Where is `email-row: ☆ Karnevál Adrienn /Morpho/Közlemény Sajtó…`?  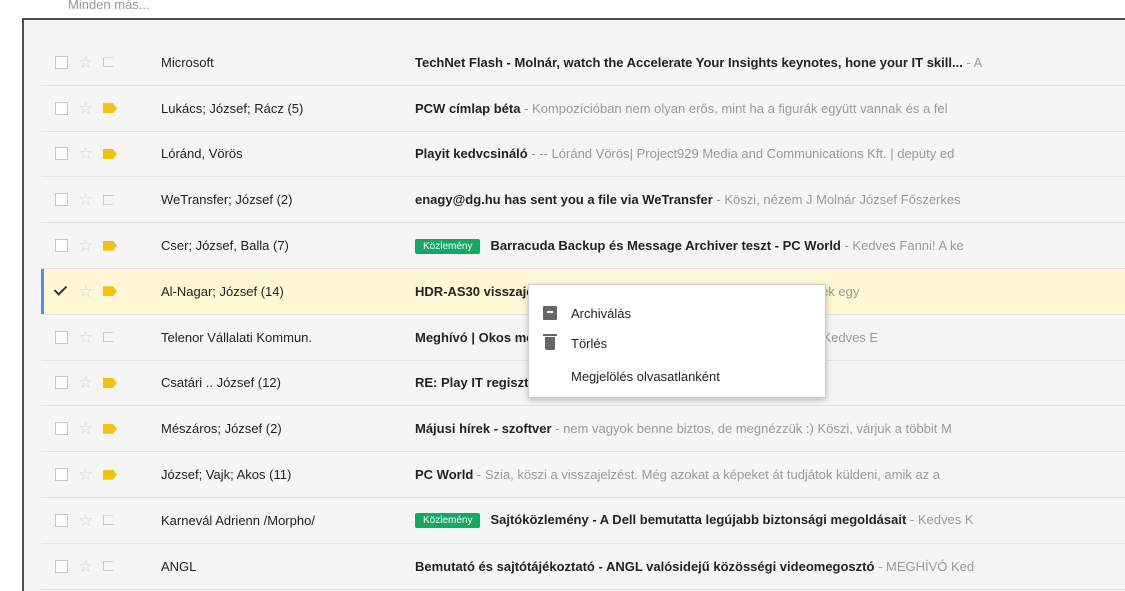 email-row: ☆ Karnevál Adrienn /Morpho/Közlemény Sajtó… is located at coordinates (583, 520).